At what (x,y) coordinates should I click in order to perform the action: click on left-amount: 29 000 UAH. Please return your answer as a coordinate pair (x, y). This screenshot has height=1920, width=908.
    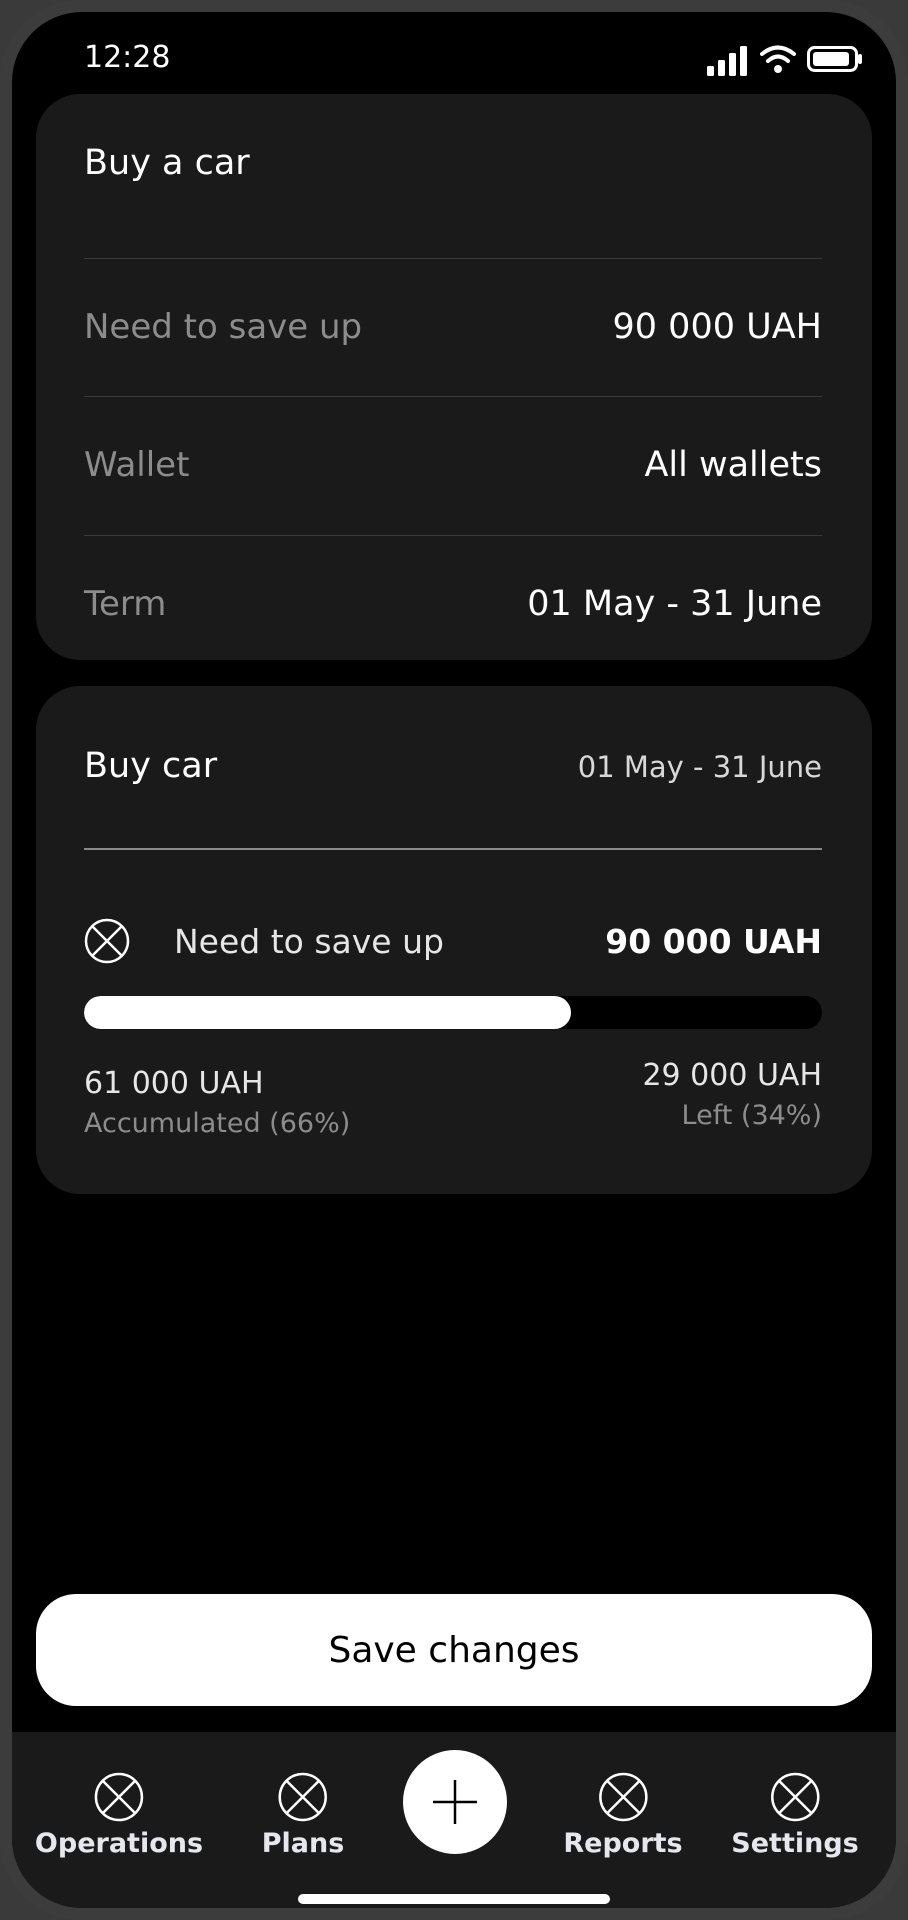
    Looking at the image, I should click on (732, 1075).